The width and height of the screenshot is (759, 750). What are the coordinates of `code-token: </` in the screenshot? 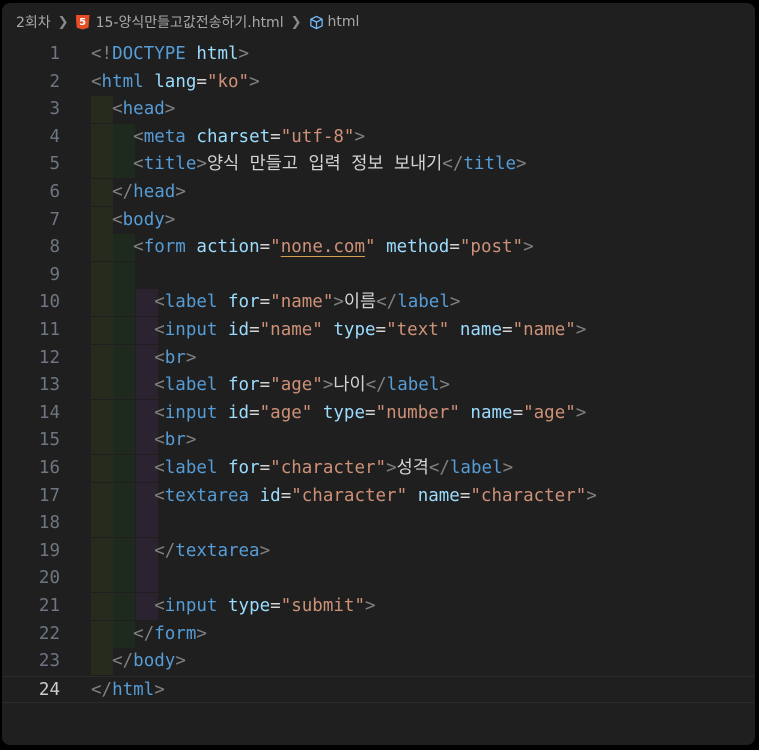 It's located at (376, 385).